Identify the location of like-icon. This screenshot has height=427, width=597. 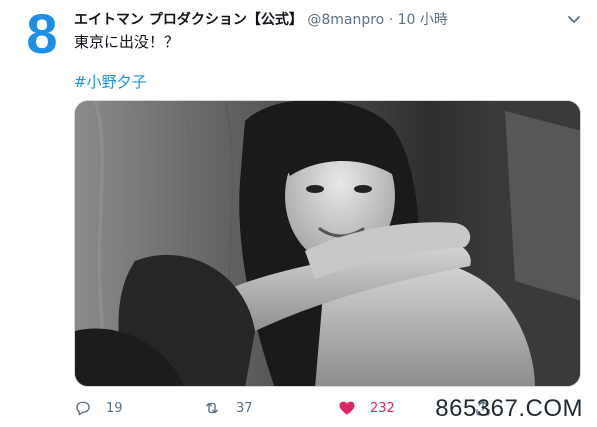
(347, 408).